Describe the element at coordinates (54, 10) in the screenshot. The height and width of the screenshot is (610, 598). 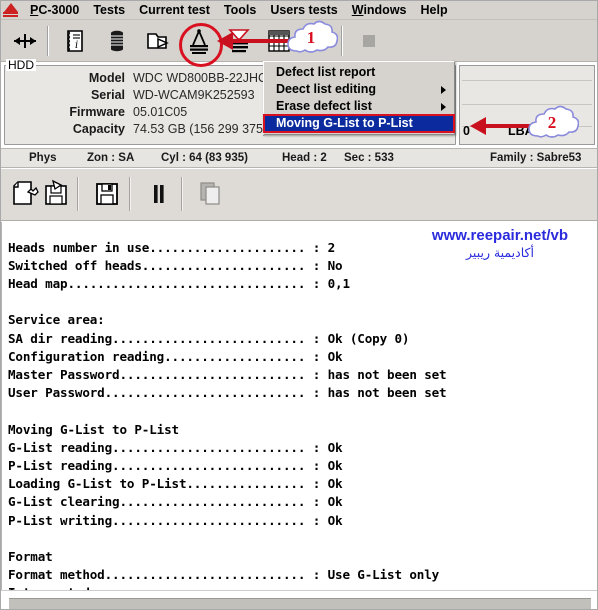
I see `menu-pc3000: PC-3000` at that location.